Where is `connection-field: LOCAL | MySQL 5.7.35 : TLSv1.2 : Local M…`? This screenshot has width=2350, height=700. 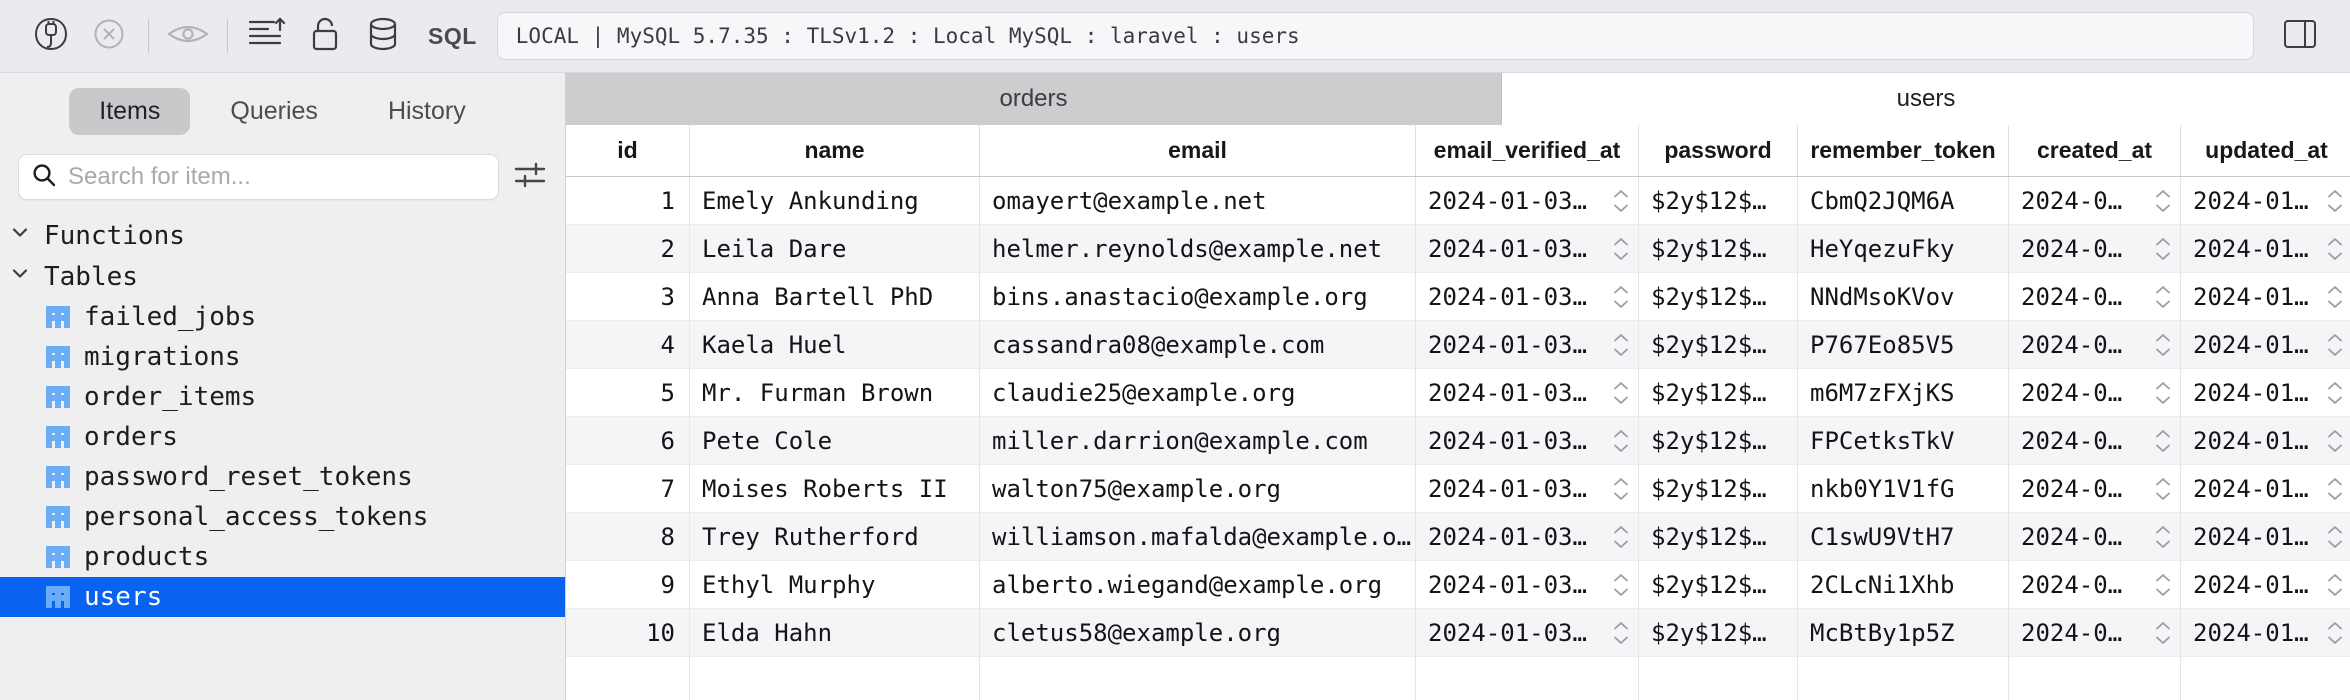
connection-field: LOCAL | MySQL 5.7.35 : TLSv1.2 : Local M… is located at coordinates (1375, 36).